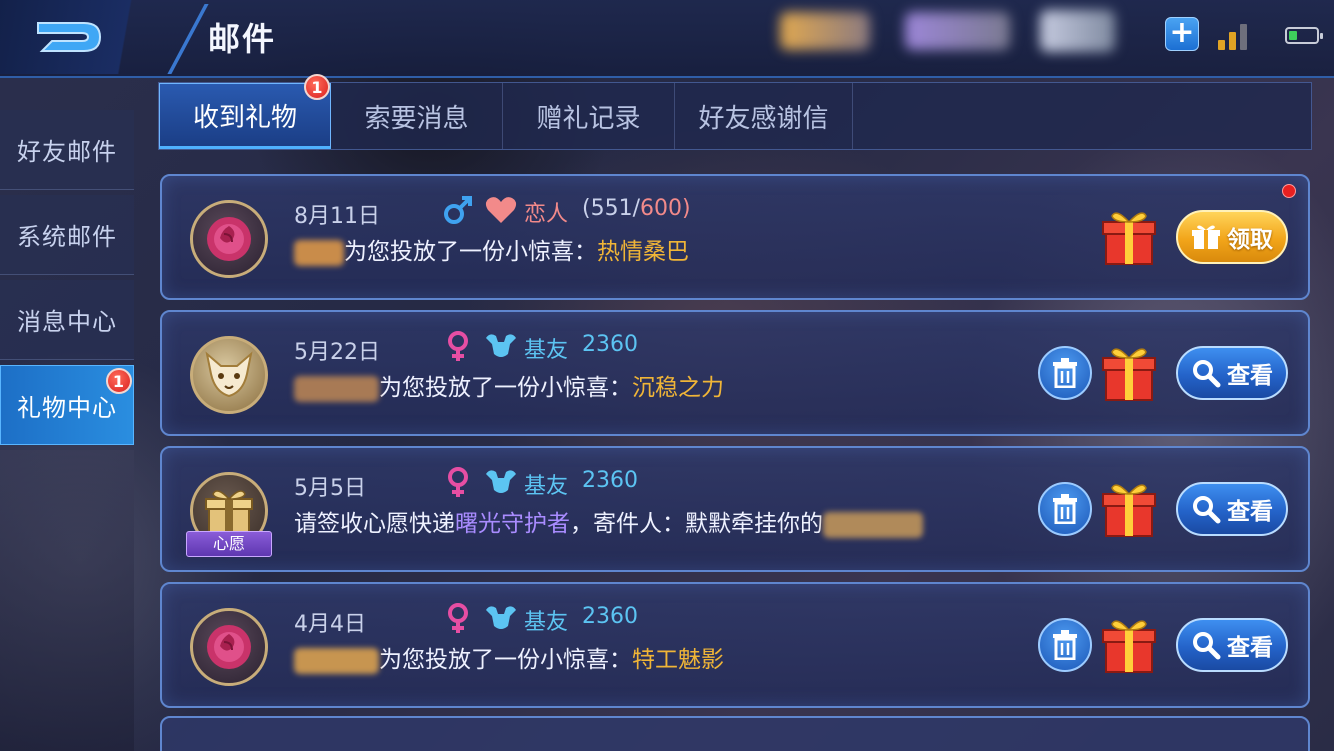 This screenshot has height=751, width=1334. Describe the element at coordinates (1304, 35) in the screenshot. I see `battery-icon` at that location.